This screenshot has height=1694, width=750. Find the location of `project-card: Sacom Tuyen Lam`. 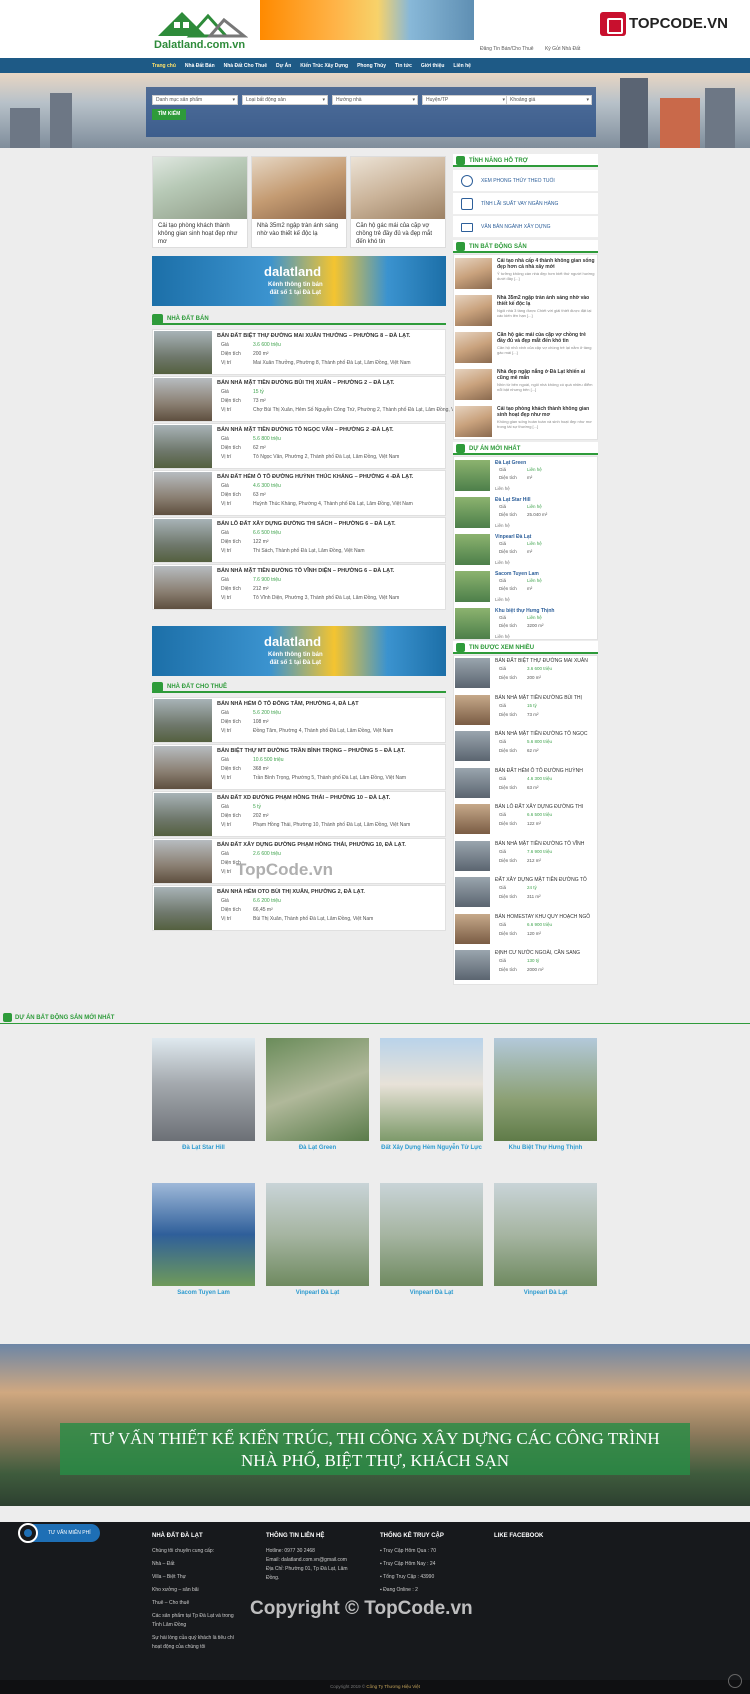

project-card: Sacom Tuyen Lam is located at coordinates (203, 1244).